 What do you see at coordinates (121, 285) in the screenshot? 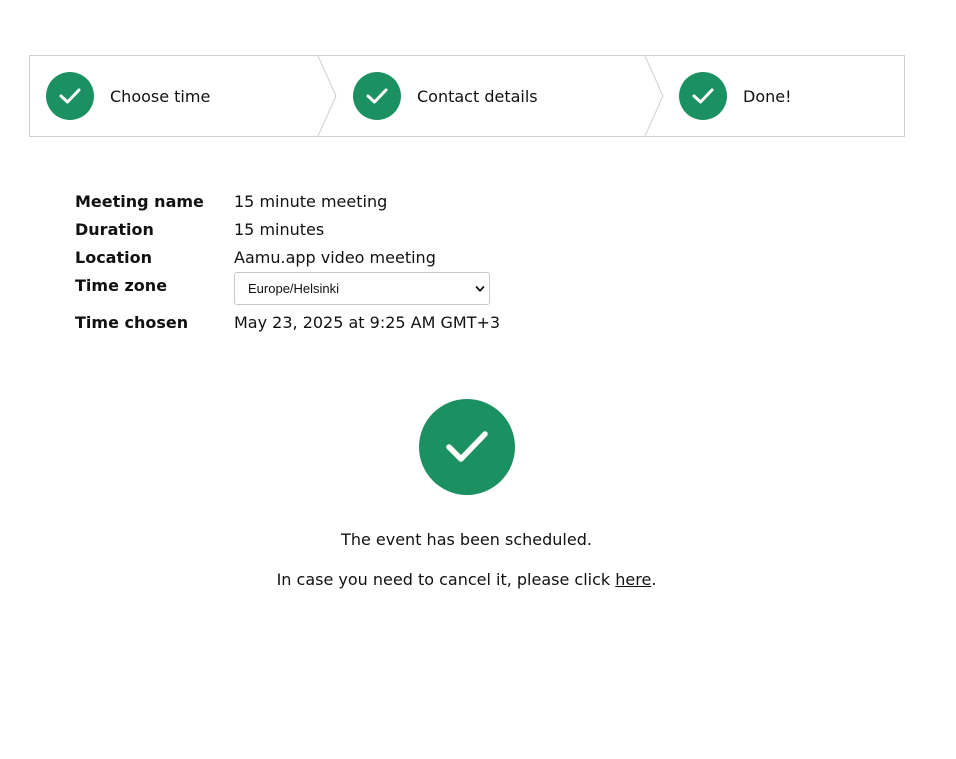
I see `timezone-label: Time zone` at bounding box center [121, 285].